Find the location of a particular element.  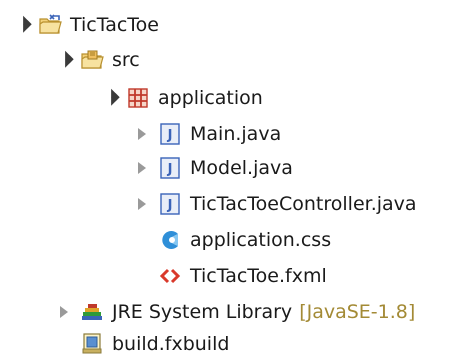

tree-item-package-application: application is located at coordinates (182, 98).